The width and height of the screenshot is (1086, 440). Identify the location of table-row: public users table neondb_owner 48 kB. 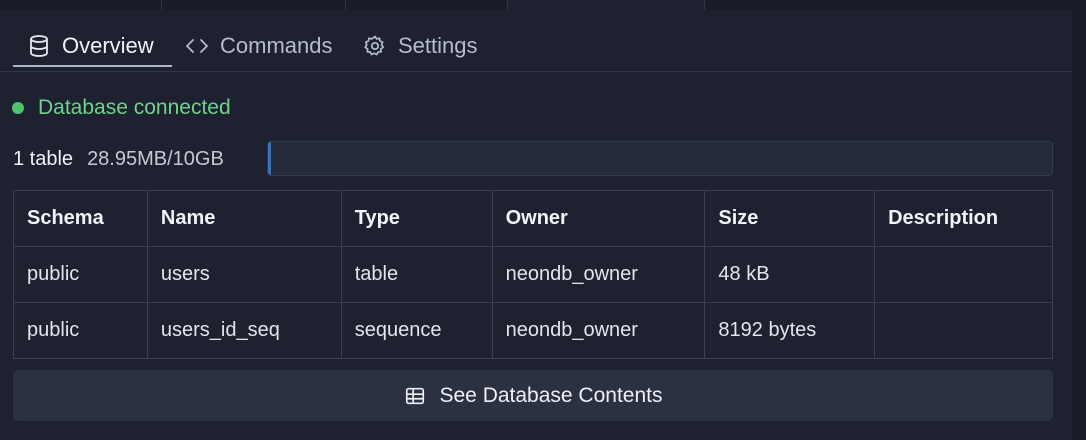
(533, 274).